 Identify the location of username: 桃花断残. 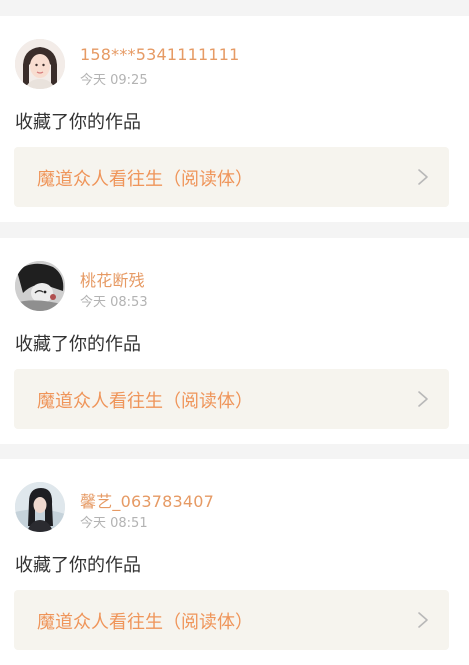
(112, 279).